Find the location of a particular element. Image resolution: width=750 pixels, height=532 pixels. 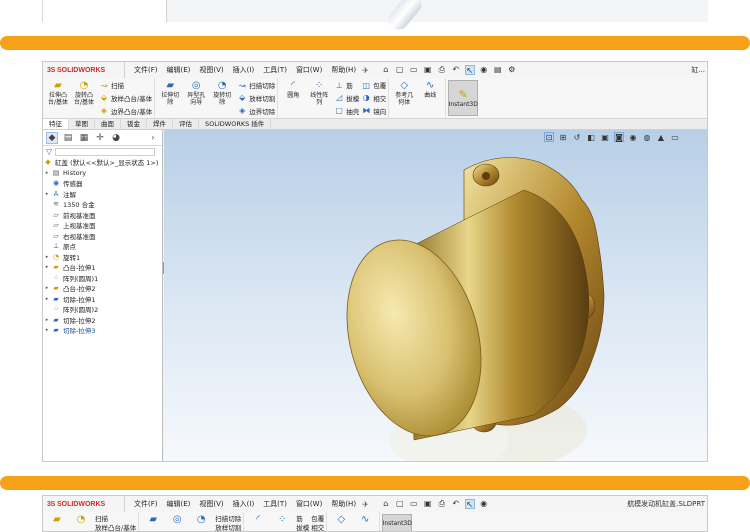

linear-pattern-button: ⁘ 线性阵 列 is located at coordinates (319, 98).